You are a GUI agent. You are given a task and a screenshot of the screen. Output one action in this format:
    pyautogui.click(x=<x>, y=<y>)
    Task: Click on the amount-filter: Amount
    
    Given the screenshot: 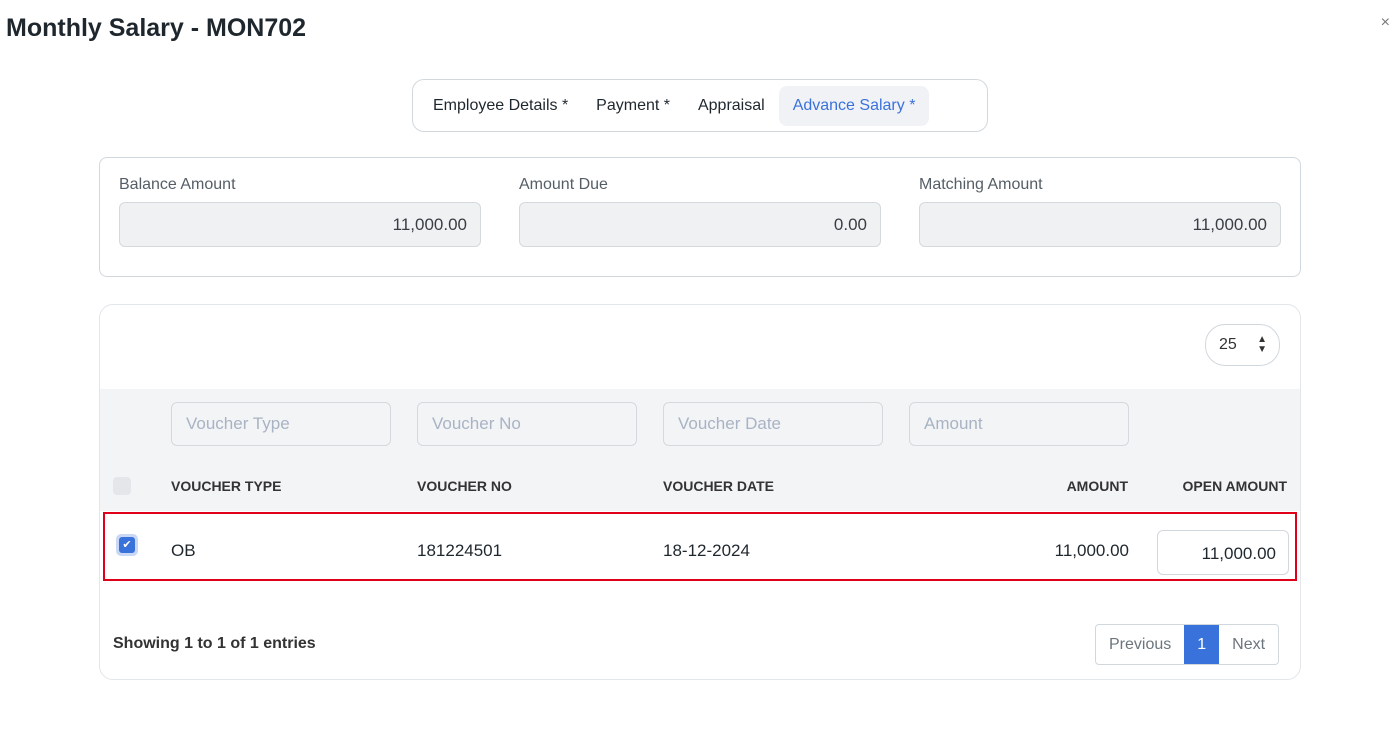 What is the action you would take?
    pyautogui.click(x=1019, y=424)
    